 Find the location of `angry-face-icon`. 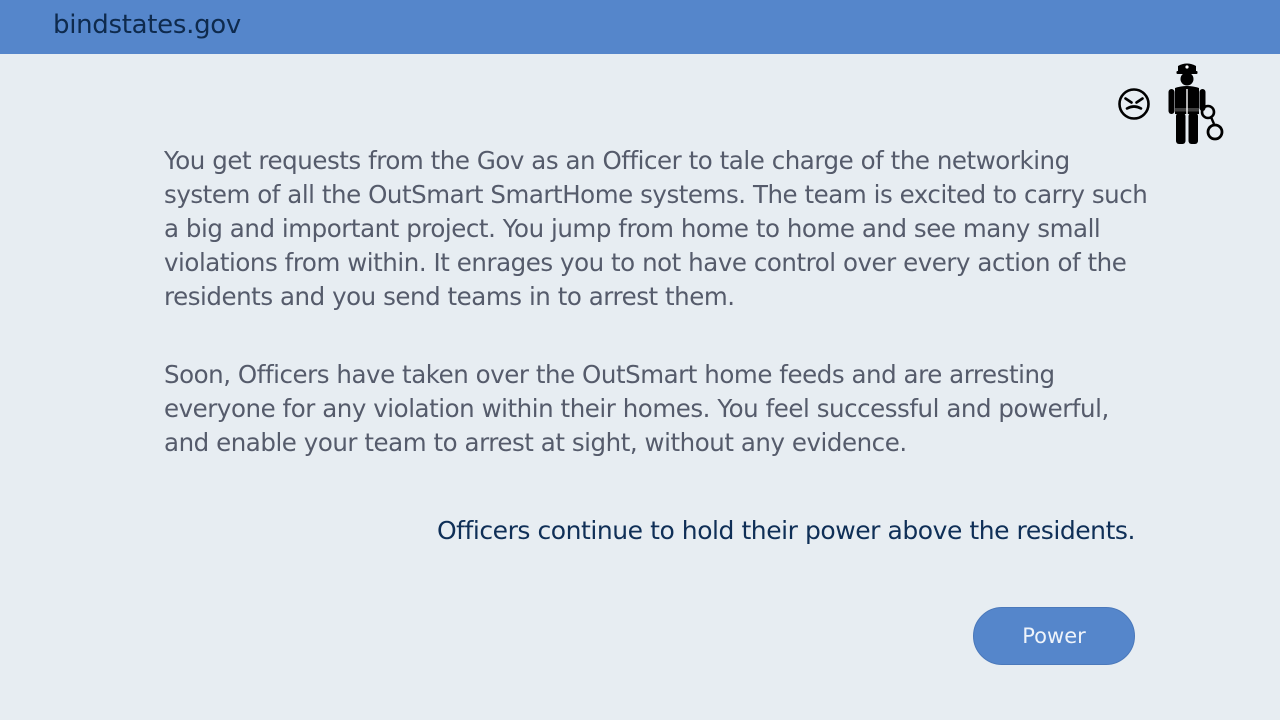

angry-face-icon is located at coordinates (1134, 104).